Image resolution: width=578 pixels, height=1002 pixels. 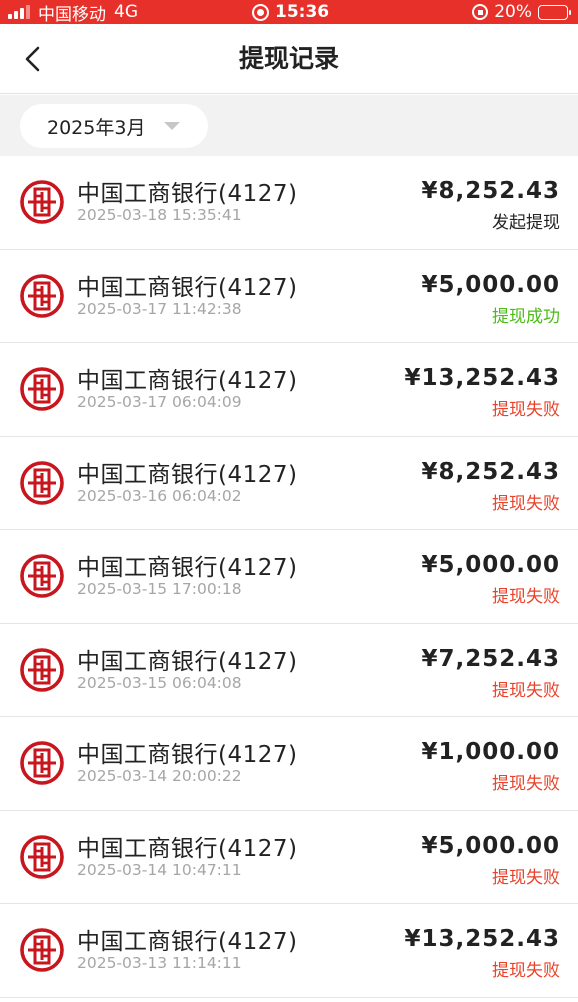 I want to click on month-selector: 2025年3月, so click(x=114, y=126).